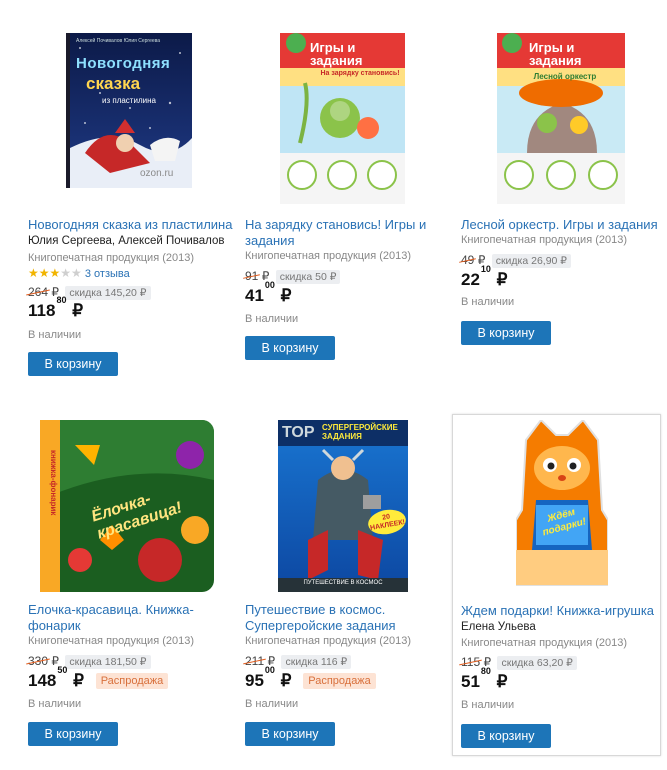 This screenshot has width=667, height=770. I want to click on old-price: 330 ₽ скидка 181,50 ₽, so click(89, 661).